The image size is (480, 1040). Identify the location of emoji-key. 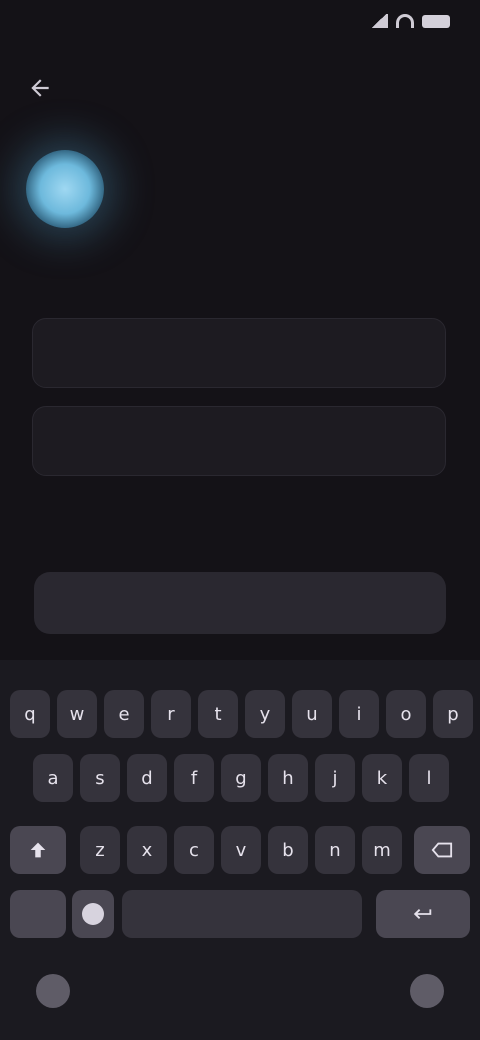
(93, 914).